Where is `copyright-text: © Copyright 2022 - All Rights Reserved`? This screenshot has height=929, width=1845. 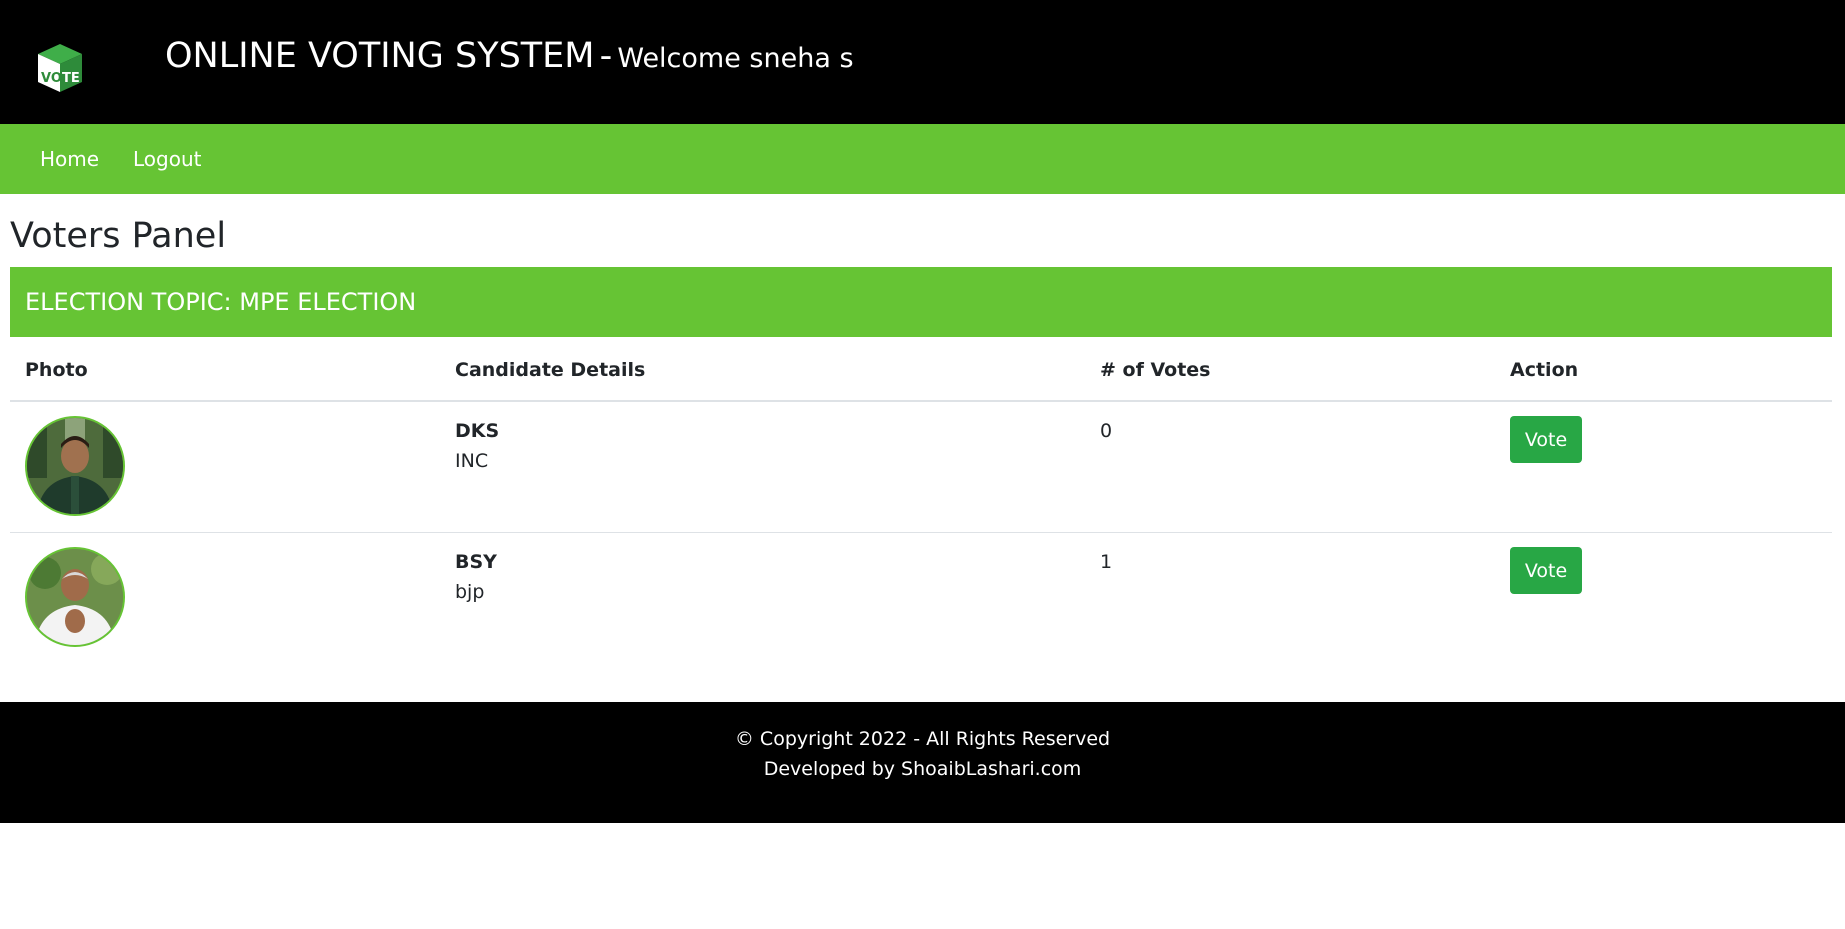
copyright-text: © Copyright 2022 - All Rights Reserved is located at coordinates (922, 739).